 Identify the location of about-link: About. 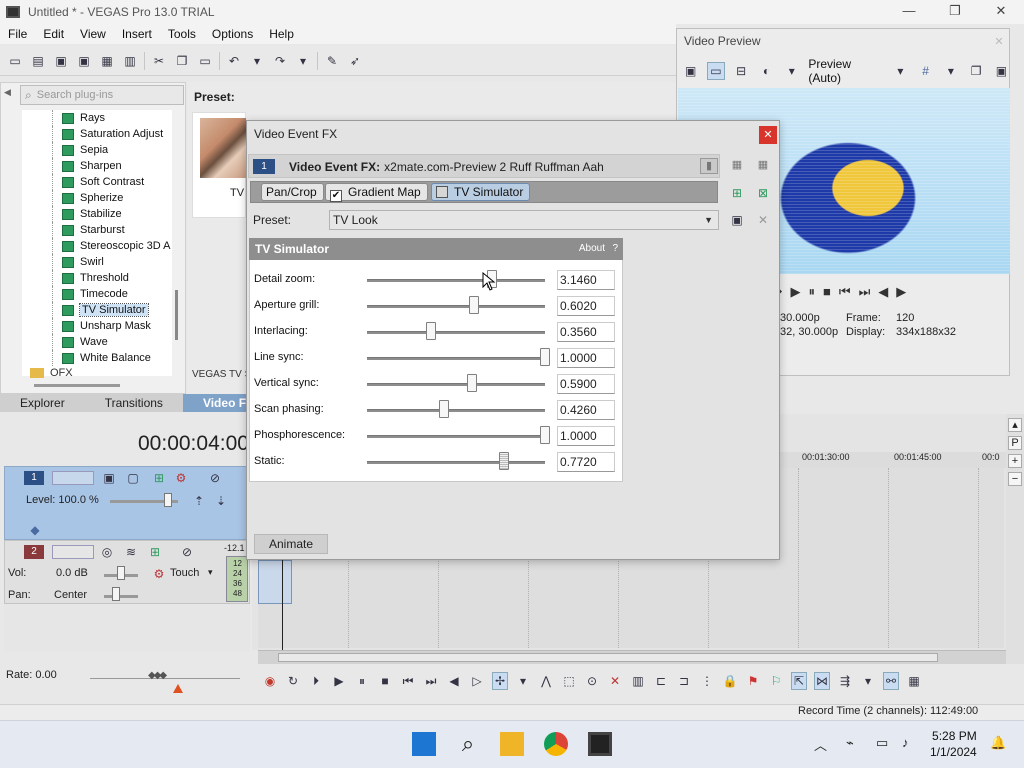
(592, 248).